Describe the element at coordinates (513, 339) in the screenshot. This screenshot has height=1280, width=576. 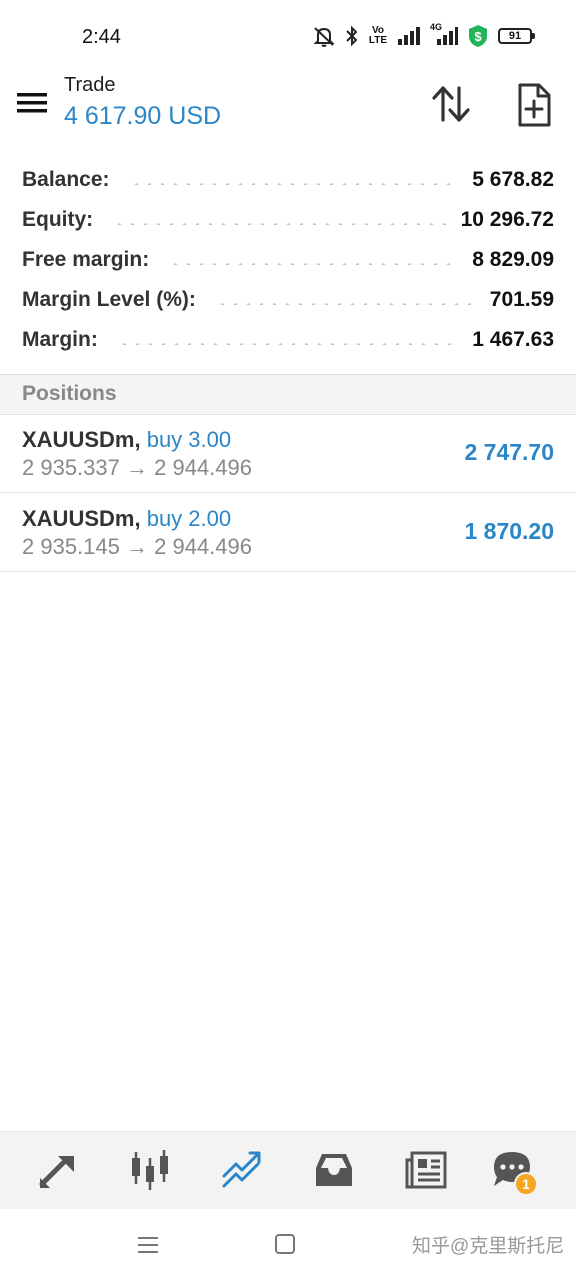
I see `summary-value: 1 467.63` at that location.